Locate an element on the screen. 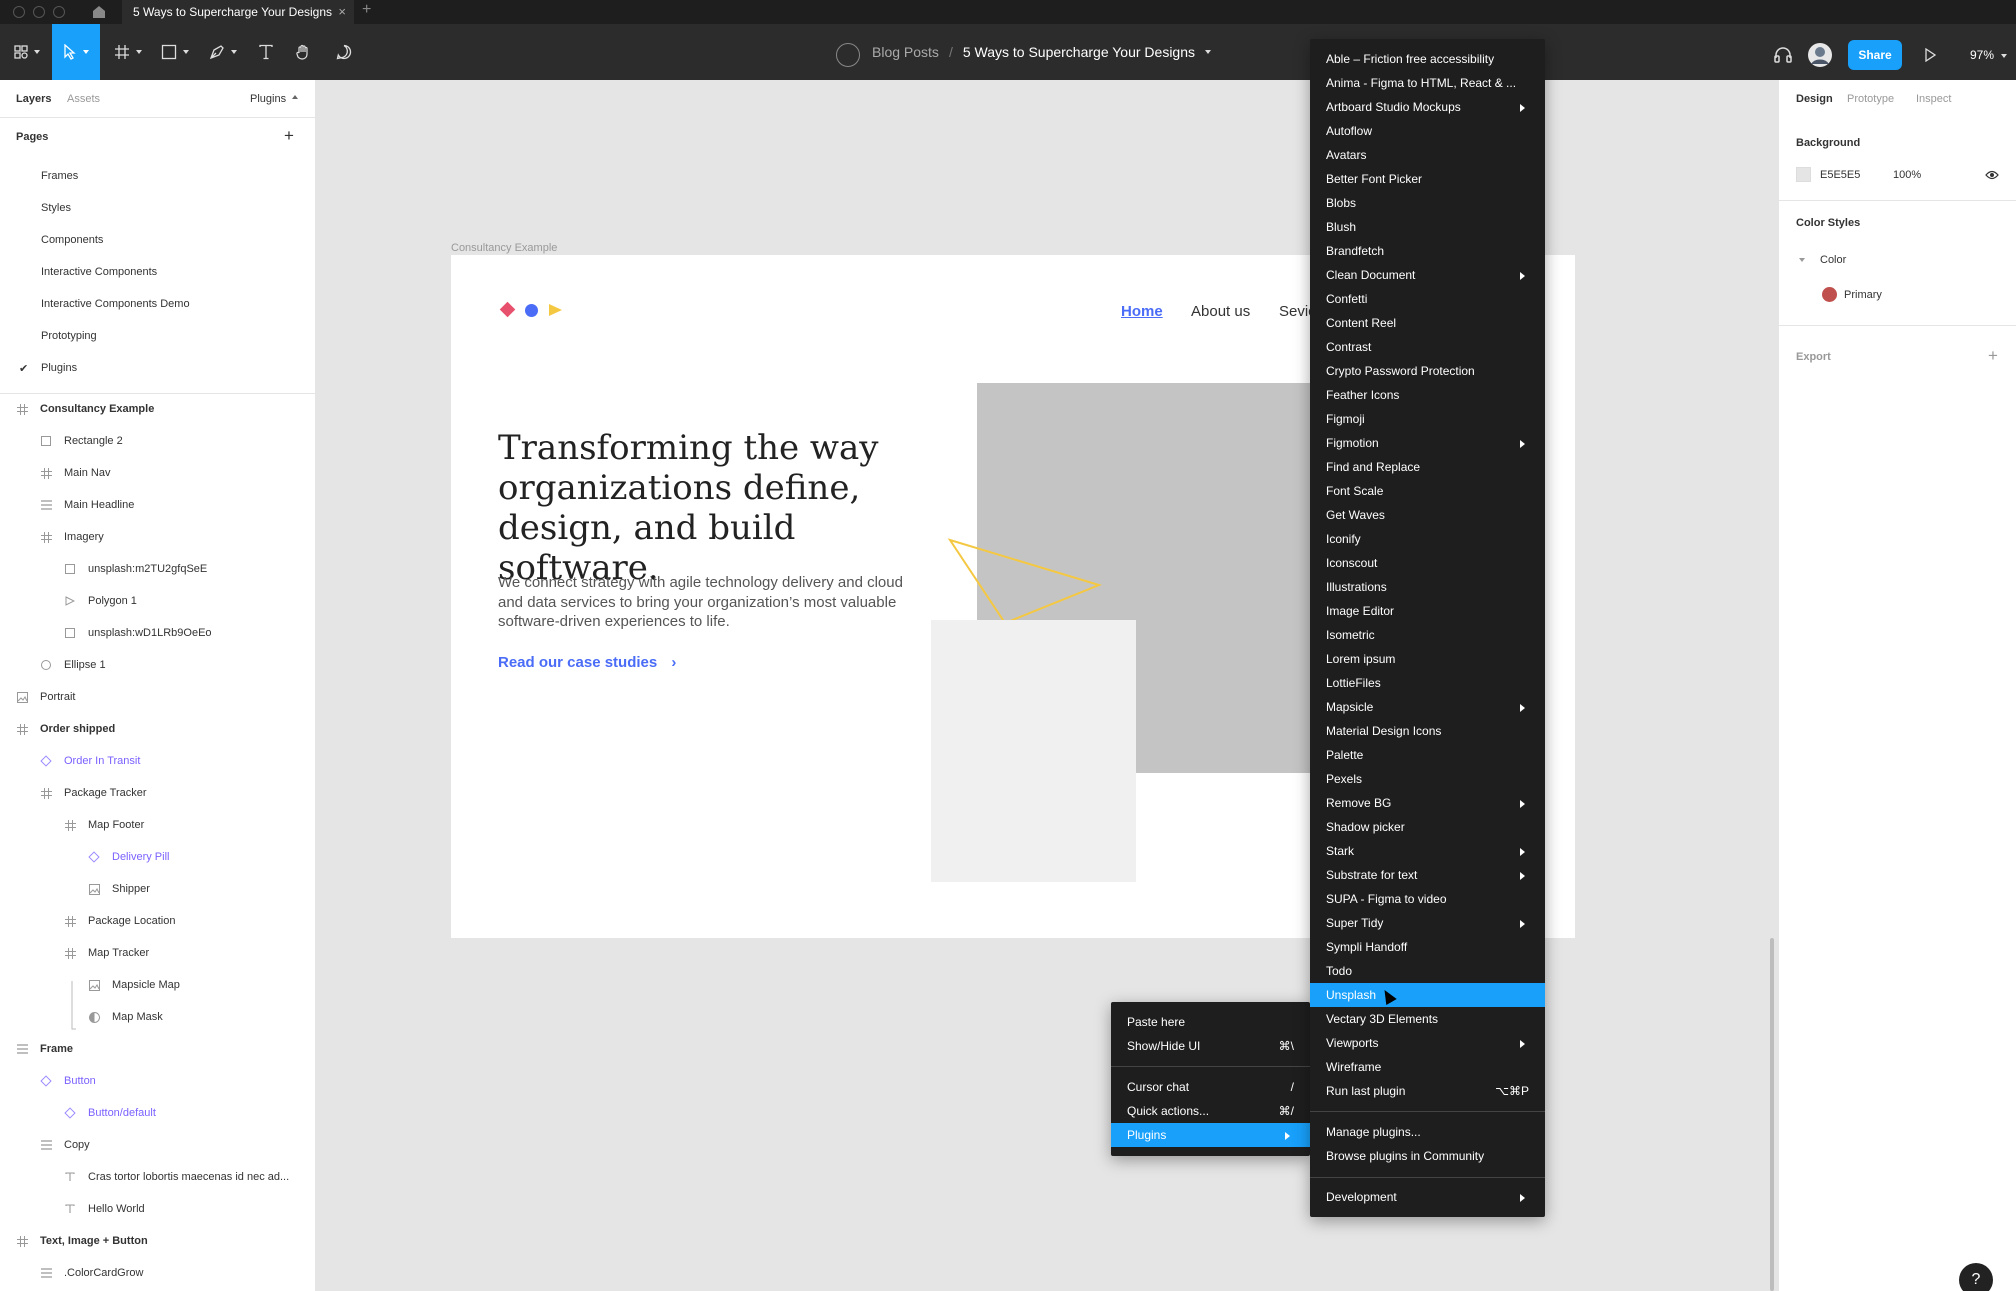 The height and width of the screenshot is (1291, 2016). plugin-menu-item: Get Waves is located at coordinates (1427, 515).